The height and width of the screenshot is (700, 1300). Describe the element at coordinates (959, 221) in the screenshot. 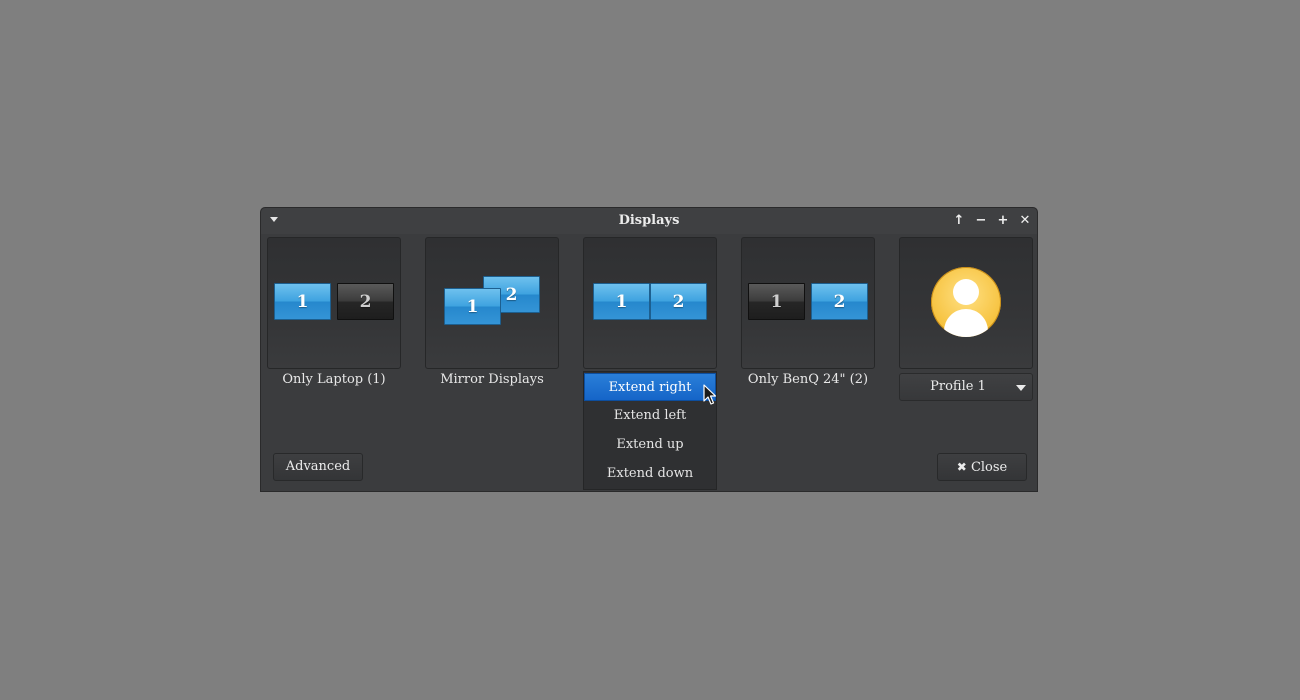

I see `keep-above-button: ↑` at that location.